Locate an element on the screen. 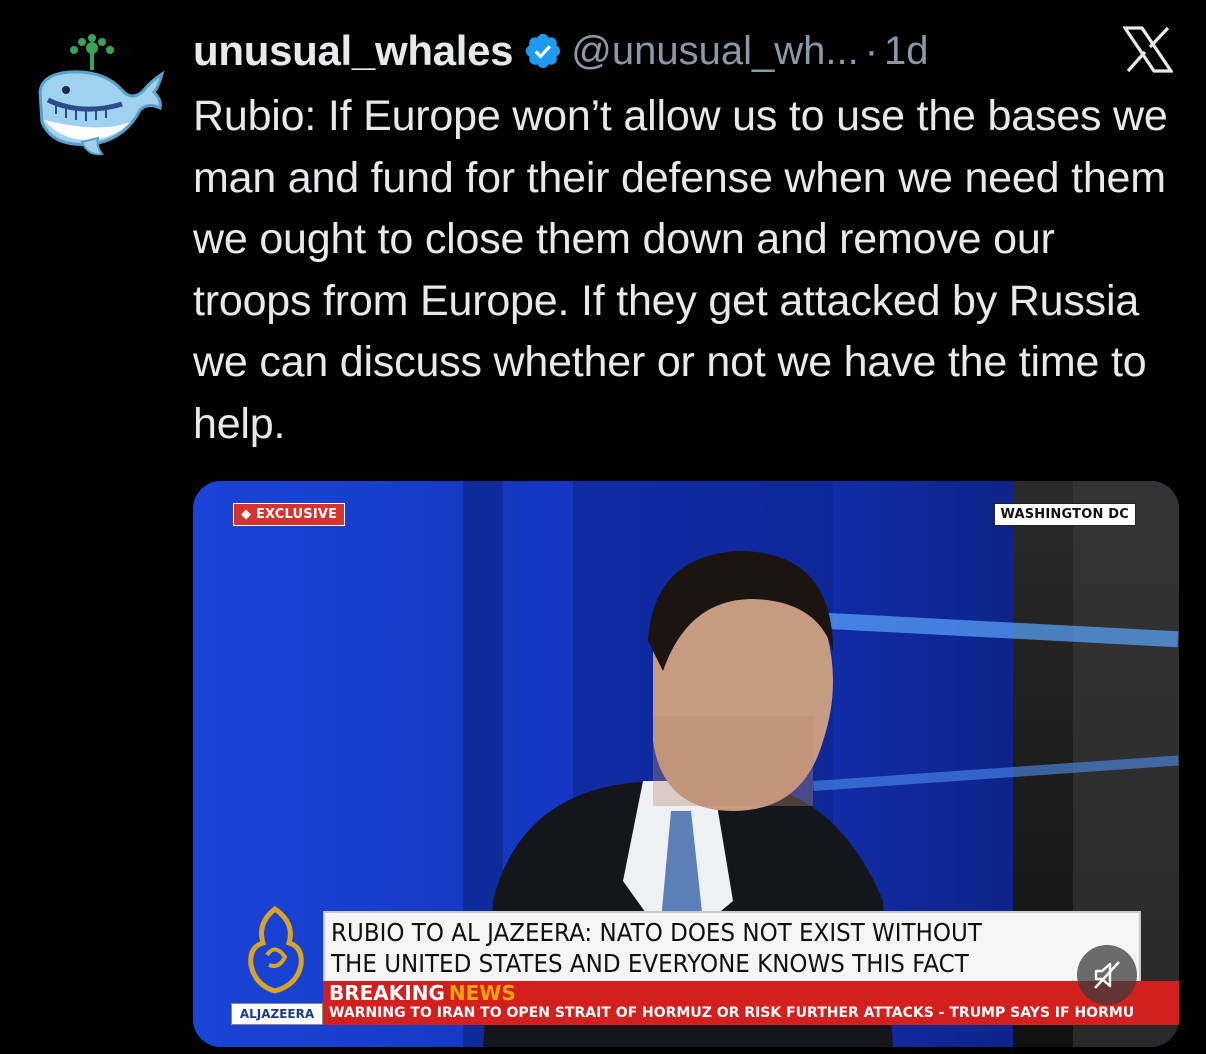 The width and height of the screenshot is (1206, 1054). breaking-label: BREAKING NEWS is located at coordinates (422, 993).